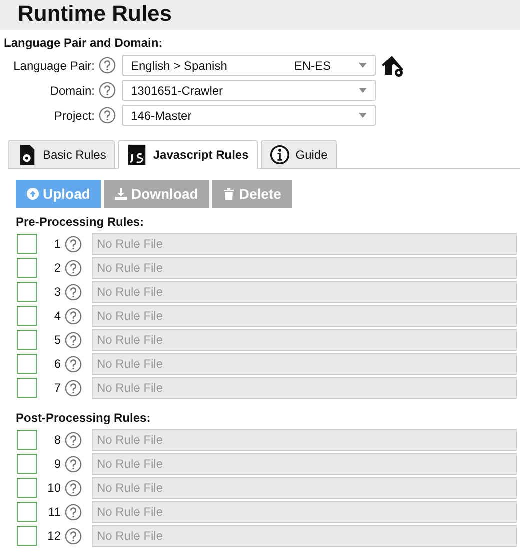 The height and width of the screenshot is (556, 520). Describe the element at coordinates (84, 418) in the screenshot. I see `group-heading: Post-Processing Rules:` at that location.